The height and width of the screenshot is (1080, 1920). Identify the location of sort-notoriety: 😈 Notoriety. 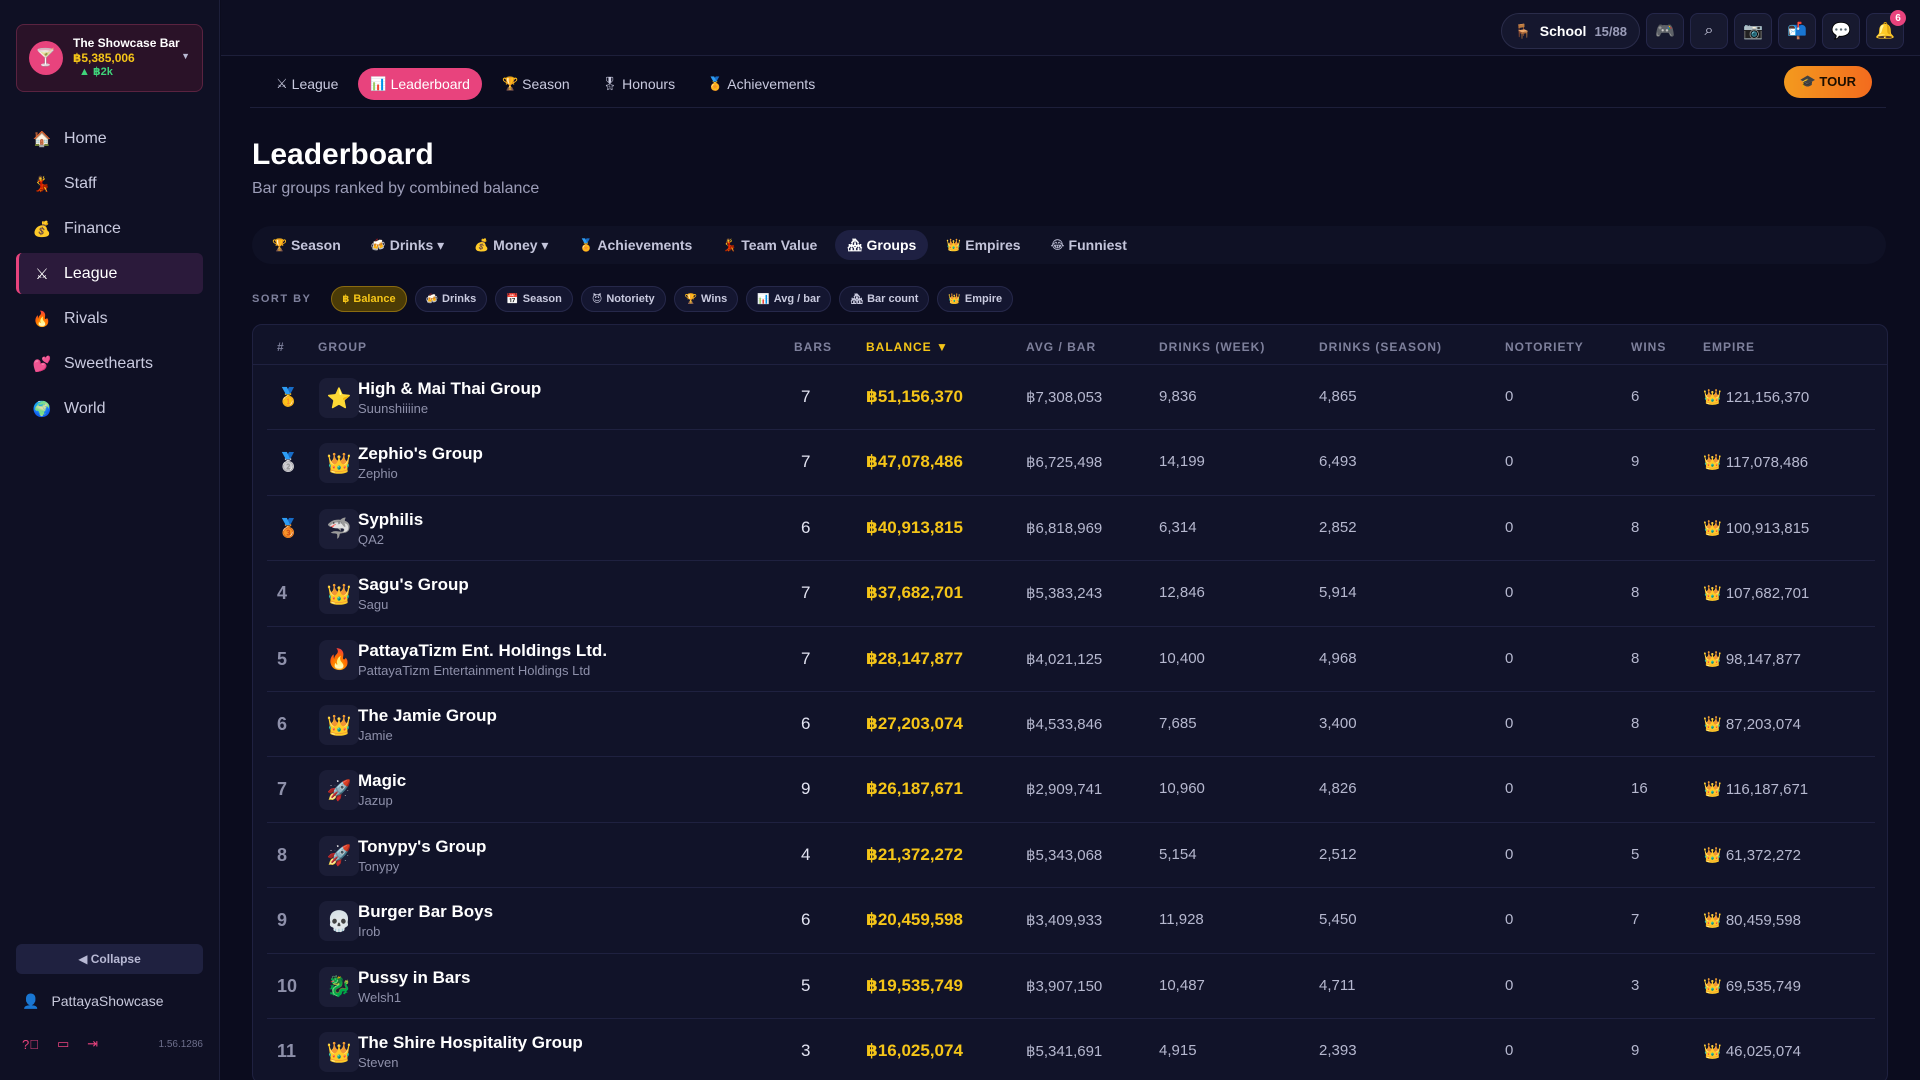
(623, 299).